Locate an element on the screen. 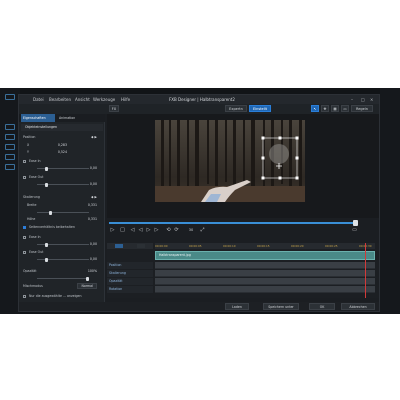 Image resolution: width=400 pixels, height=400 pixels. ease-out2-value: 0,00 is located at coordinates (93, 259).